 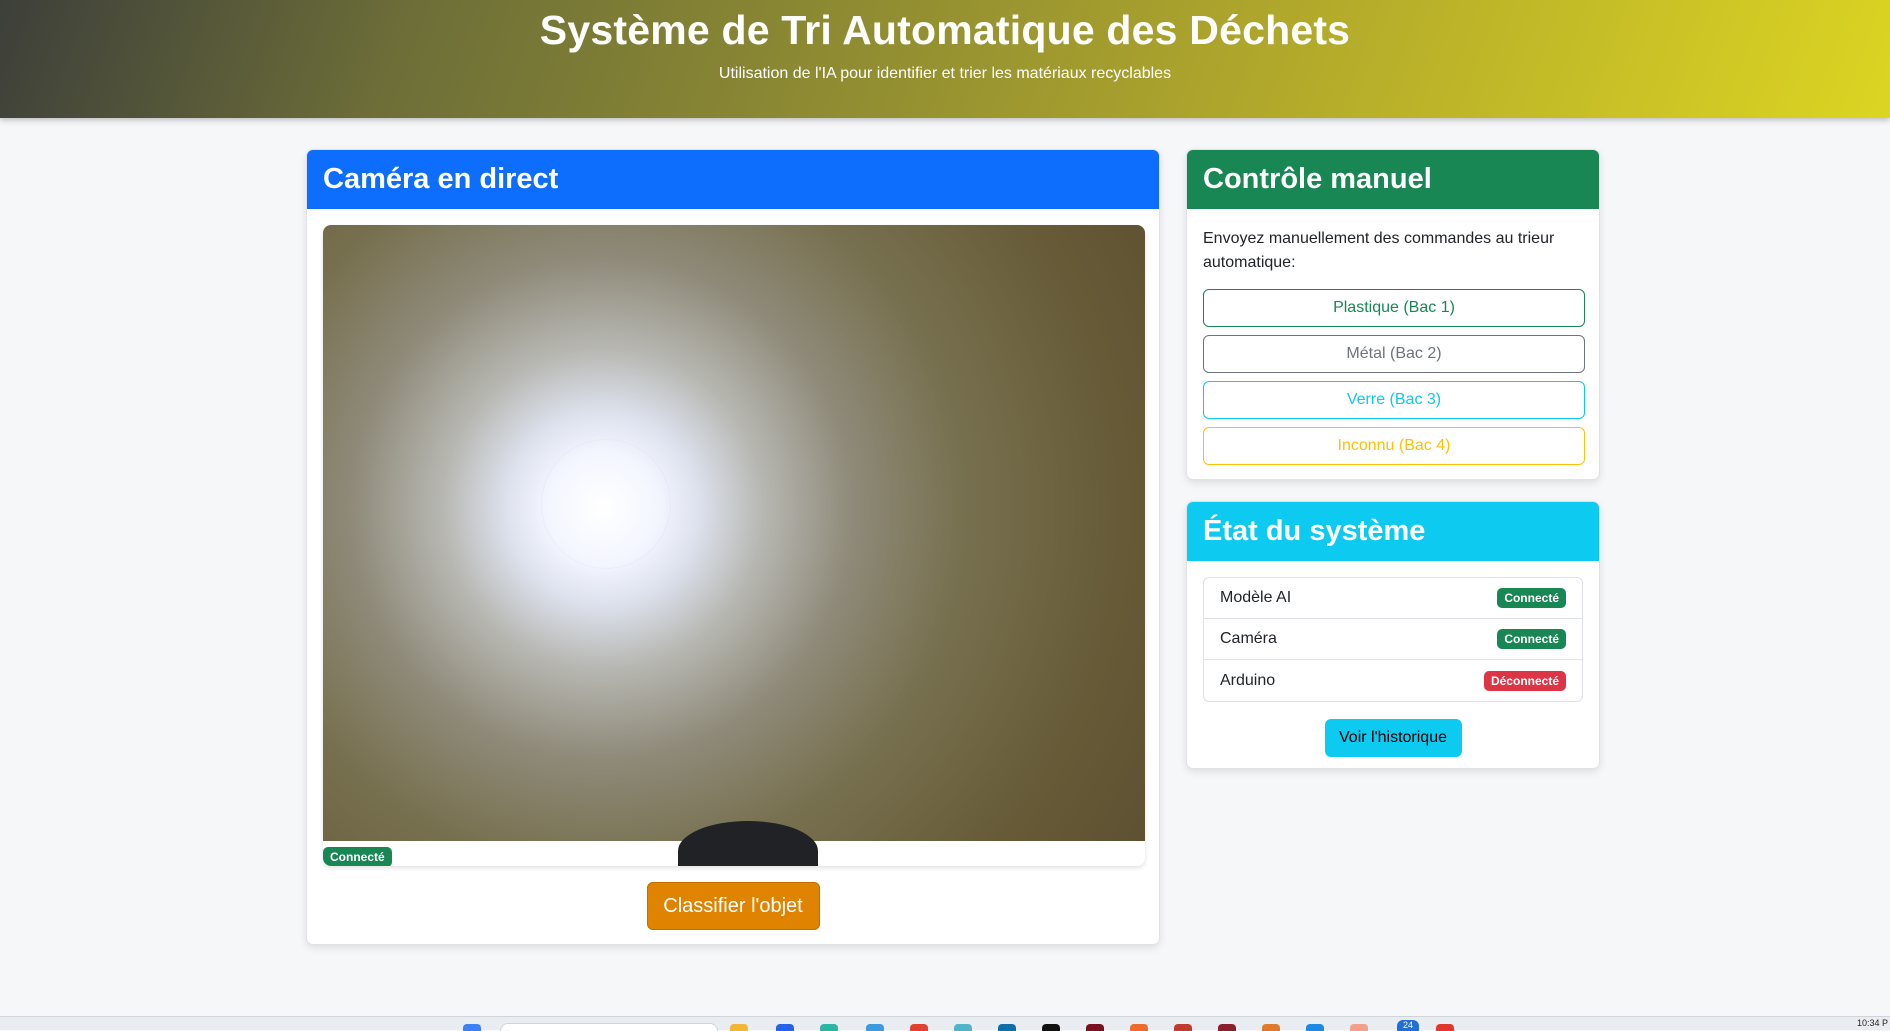 What do you see at coordinates (1394, 446) in the screenshot?
I see `bin-4-unknown-button: Inconnu (Bac 4)` at bounding box center [1394, 446].